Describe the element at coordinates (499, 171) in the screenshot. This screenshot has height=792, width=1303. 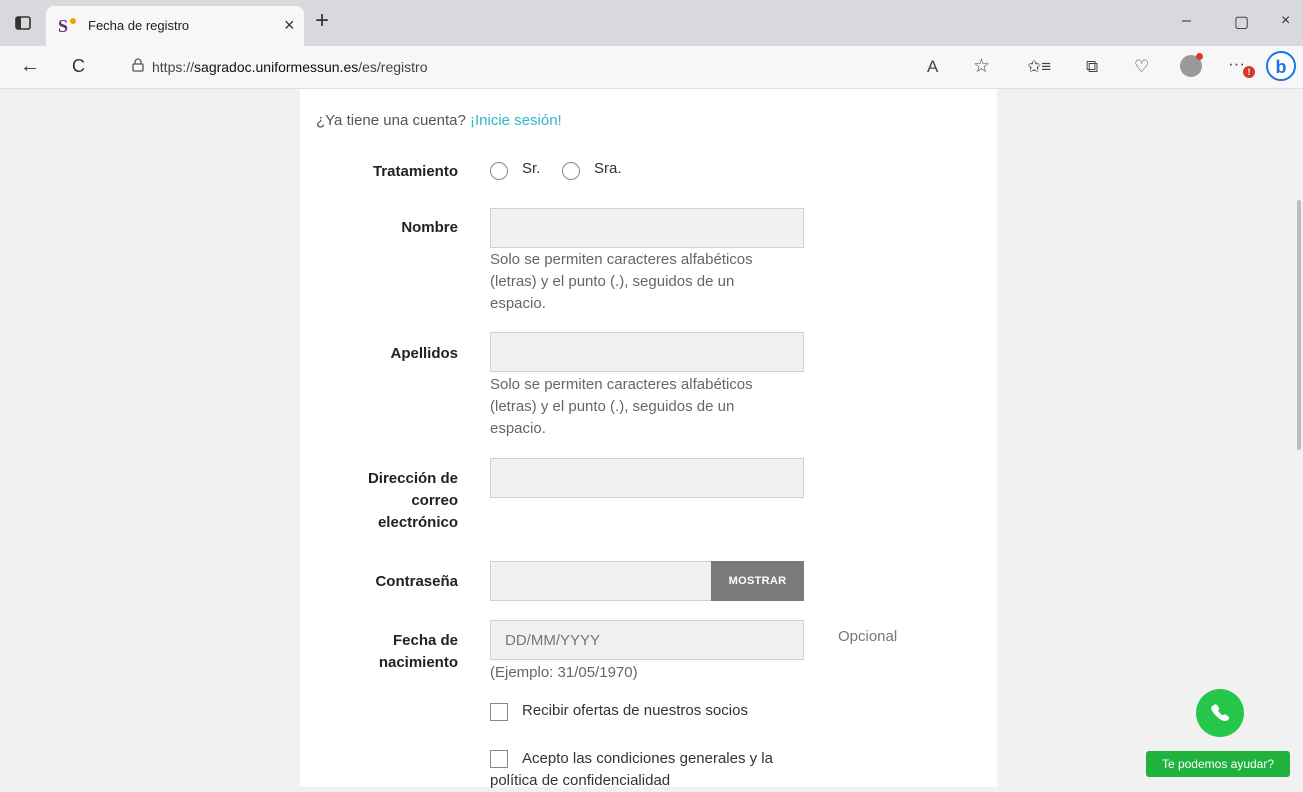
I see `treatment-radio-sr` at that location.